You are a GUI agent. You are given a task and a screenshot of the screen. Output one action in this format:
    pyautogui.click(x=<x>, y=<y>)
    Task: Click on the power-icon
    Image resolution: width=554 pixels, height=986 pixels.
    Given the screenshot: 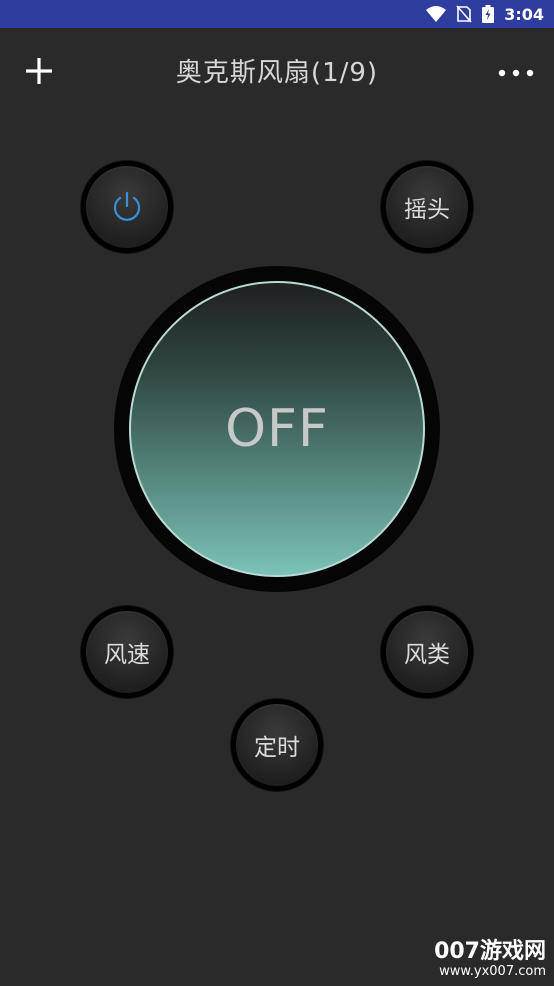 What is the action you would take?
    pyautogui.click(x=127, y=206)
    